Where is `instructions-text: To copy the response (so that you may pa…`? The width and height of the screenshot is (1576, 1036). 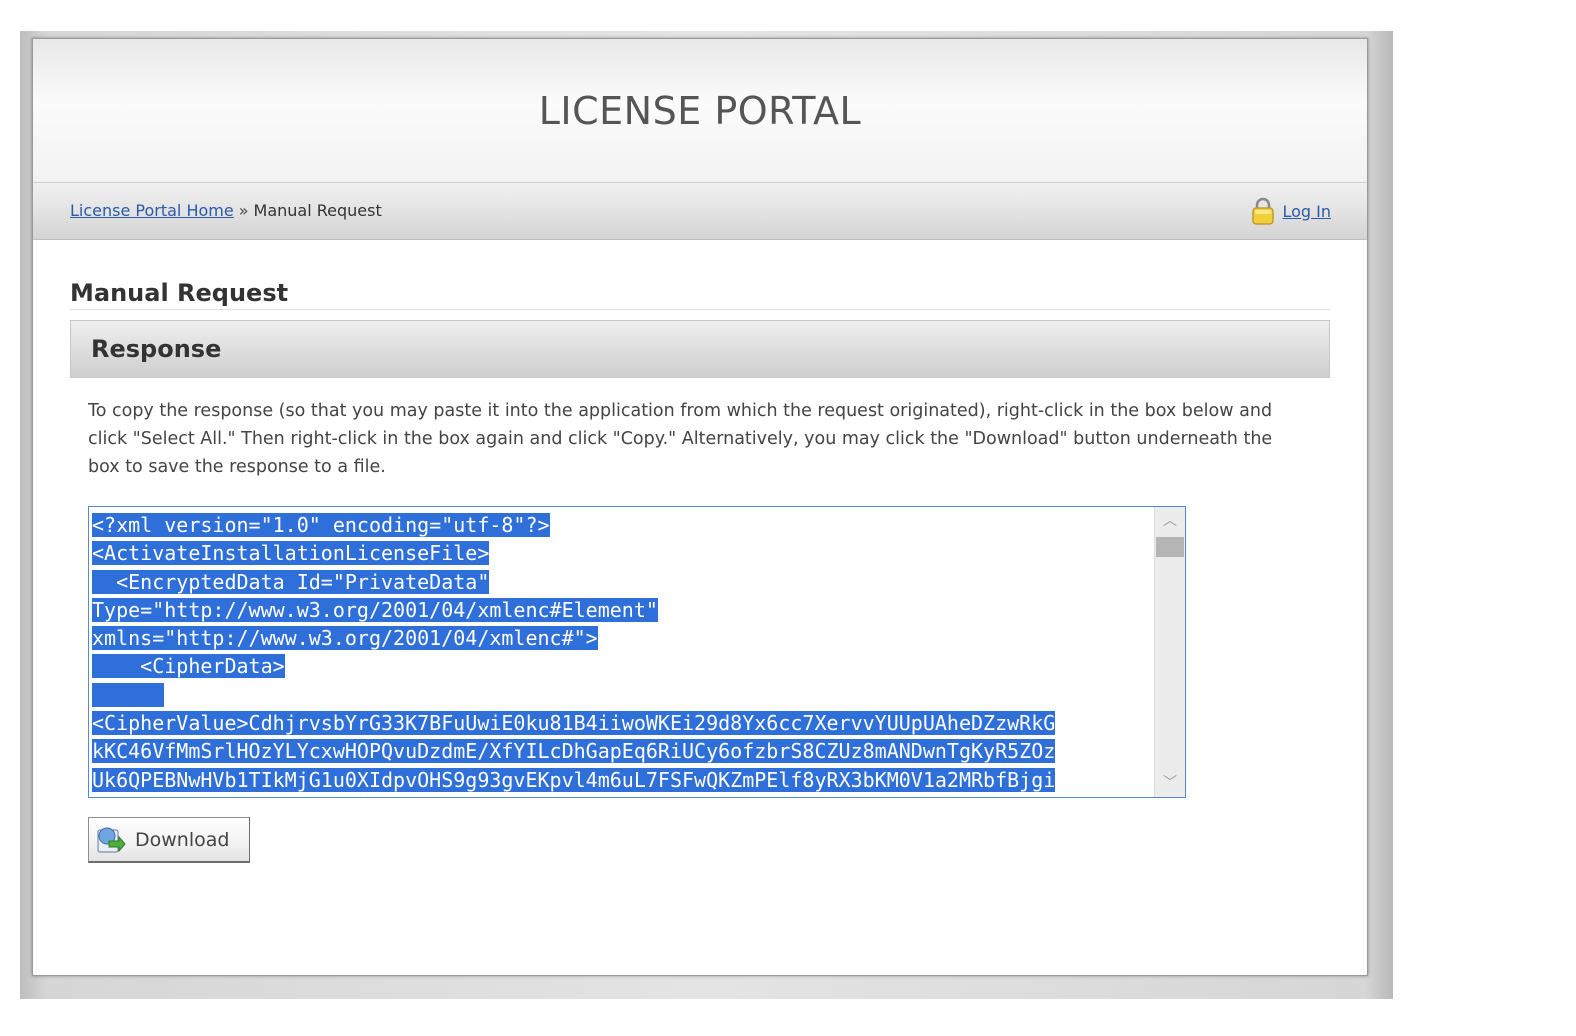 instructions-text: To copy the response (so that you may pa… is located at coordinates (680, 439).